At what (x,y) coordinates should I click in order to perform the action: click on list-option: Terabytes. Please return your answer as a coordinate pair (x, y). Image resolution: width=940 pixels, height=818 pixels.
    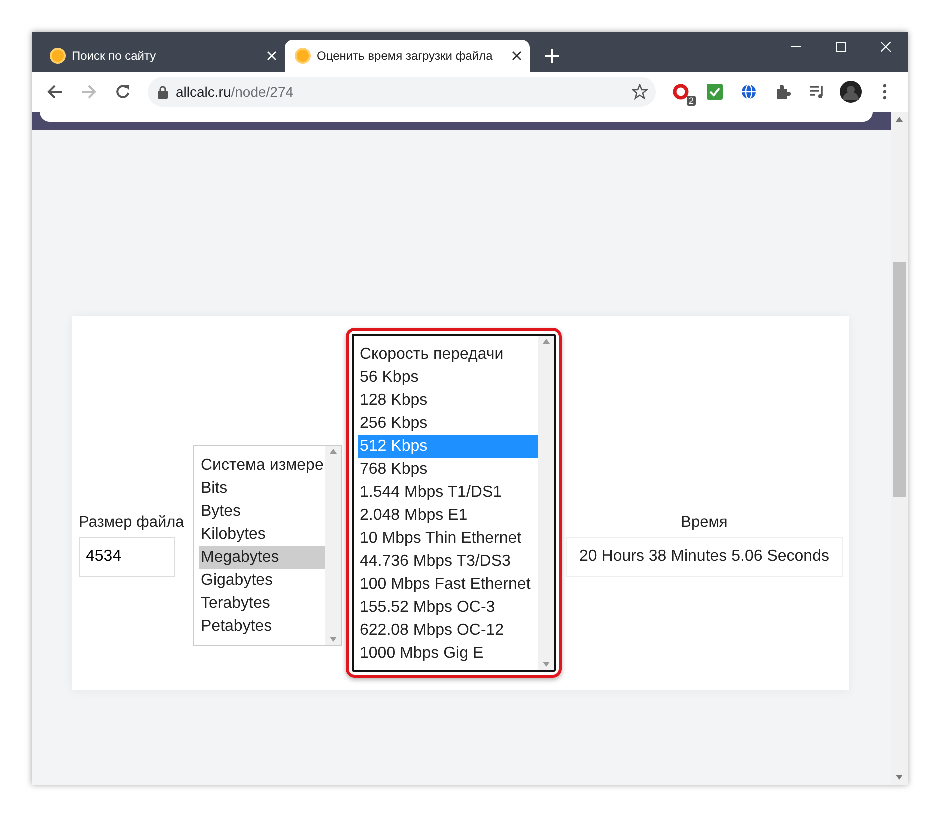
    Looking at the image, I should click on (262, 603).